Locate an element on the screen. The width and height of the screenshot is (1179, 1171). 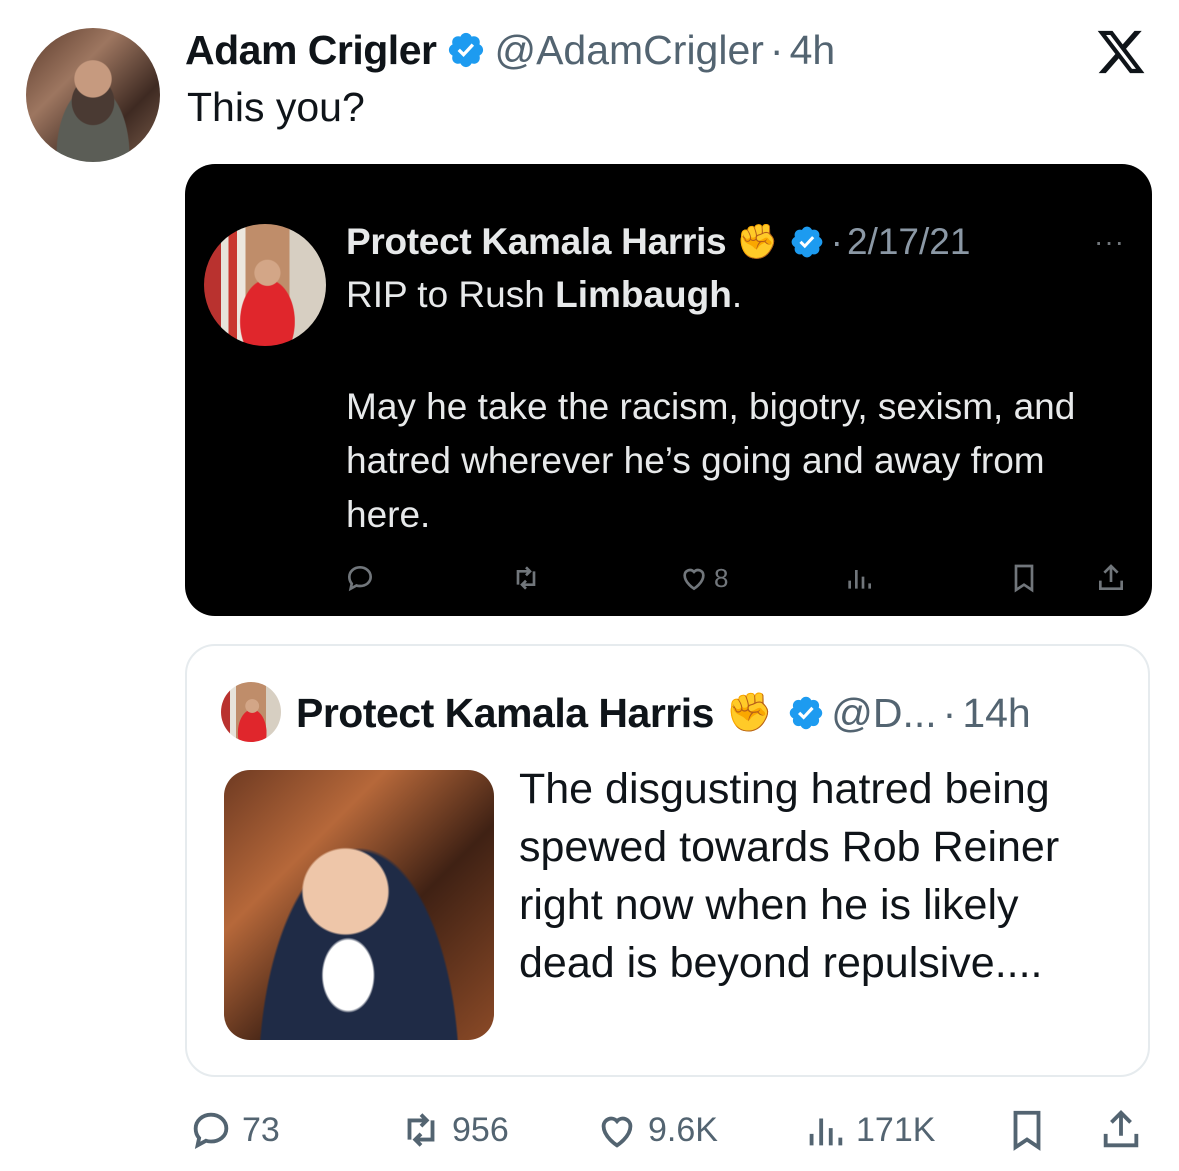
embedded-text-bold: Limbaugh is located at coordinates (643, 294).